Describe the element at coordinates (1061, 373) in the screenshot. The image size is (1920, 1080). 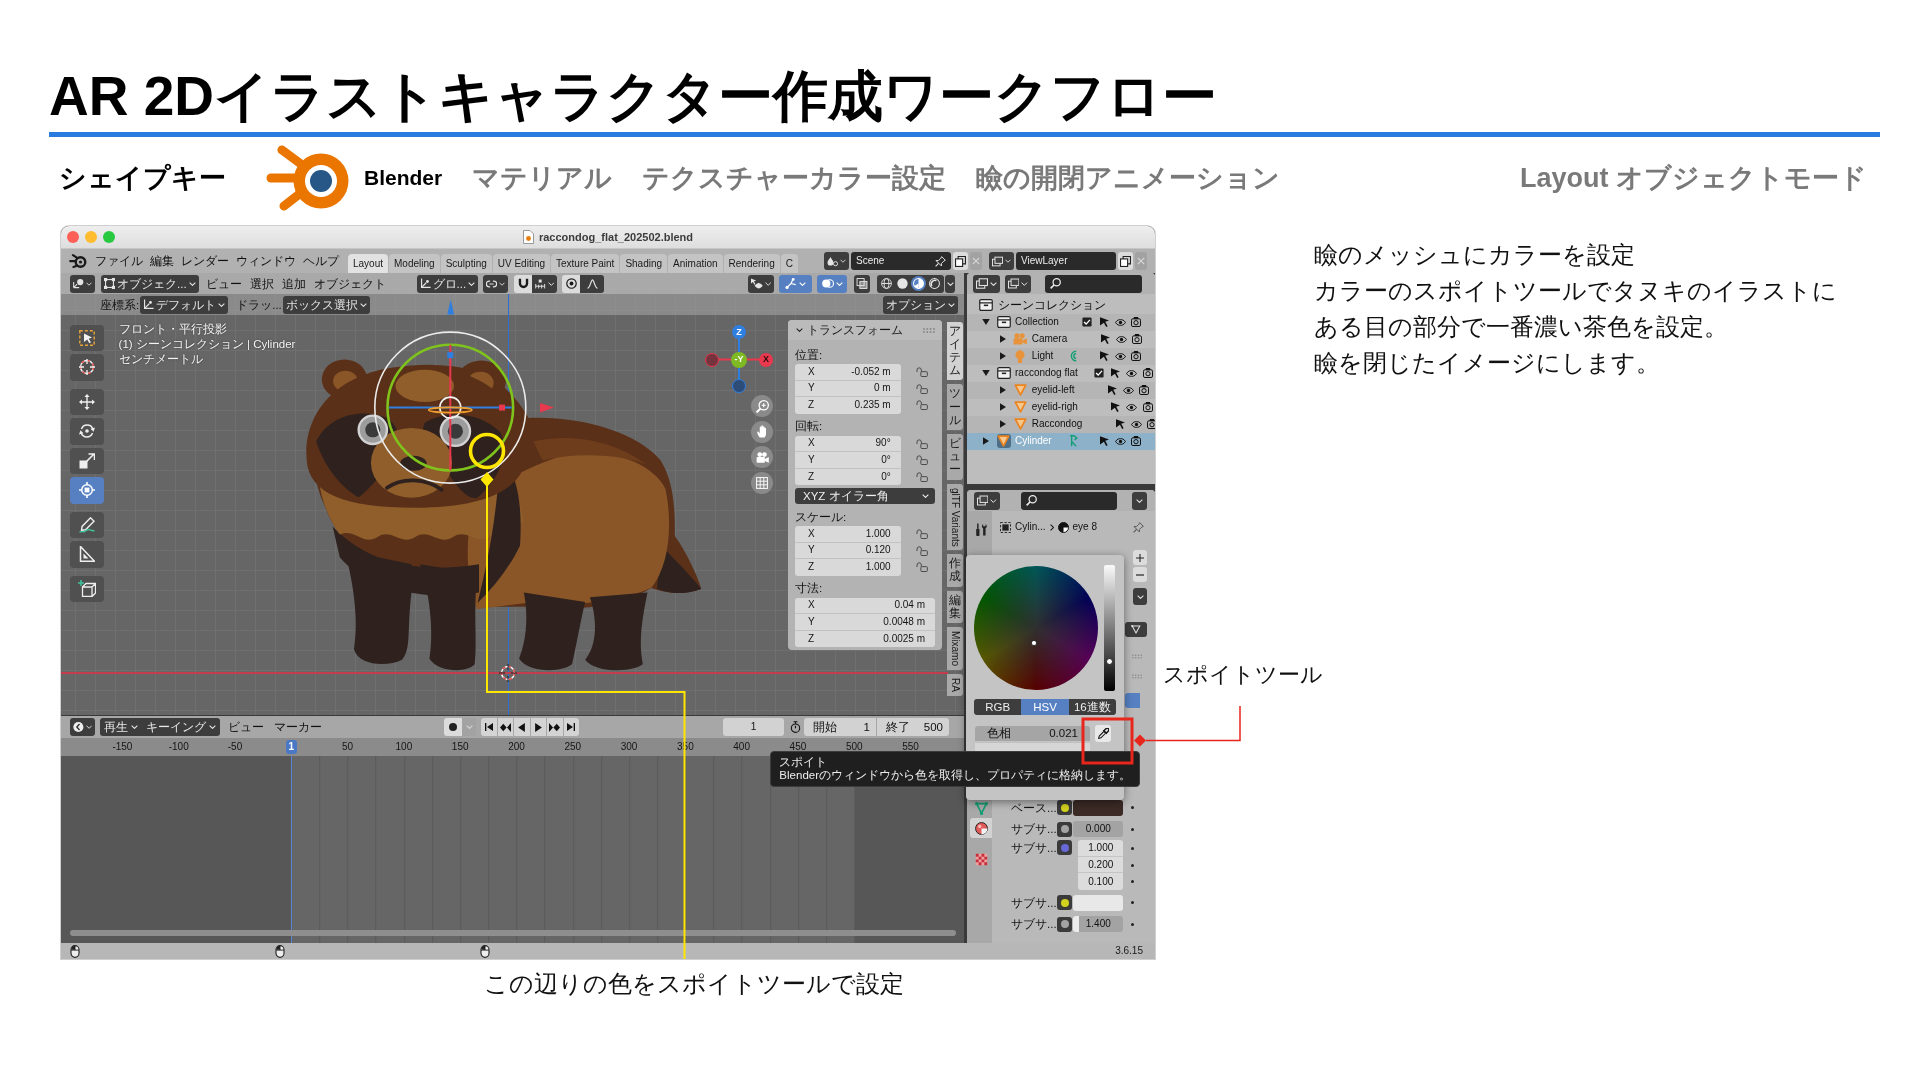
I see `outliner-row: raccondog flat` at that location.